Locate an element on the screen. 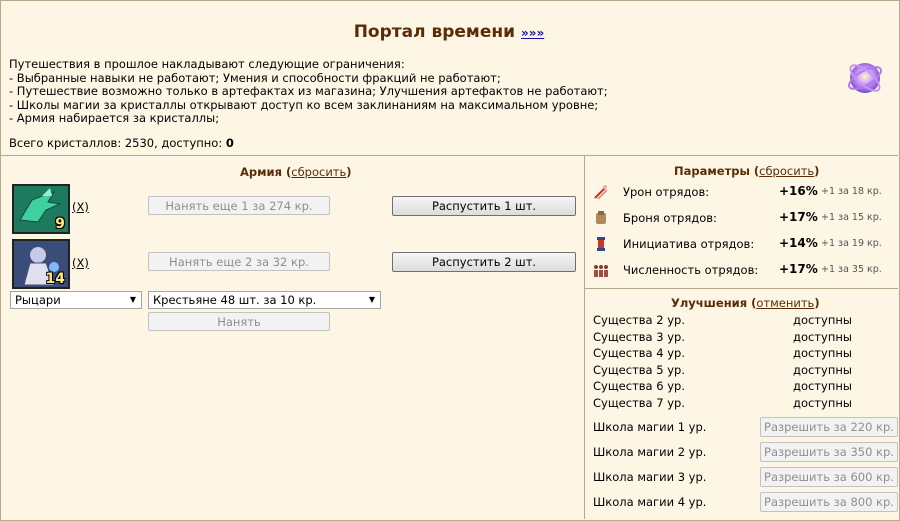 The height and width of the screenshot is (521, 900). troop-size-icon is located at coordinates (601, 271).